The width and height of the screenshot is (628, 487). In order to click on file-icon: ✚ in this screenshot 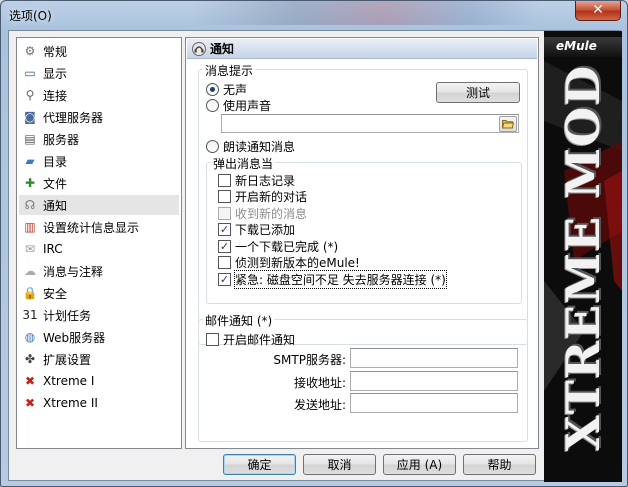, I will do `click(30, 183)`.